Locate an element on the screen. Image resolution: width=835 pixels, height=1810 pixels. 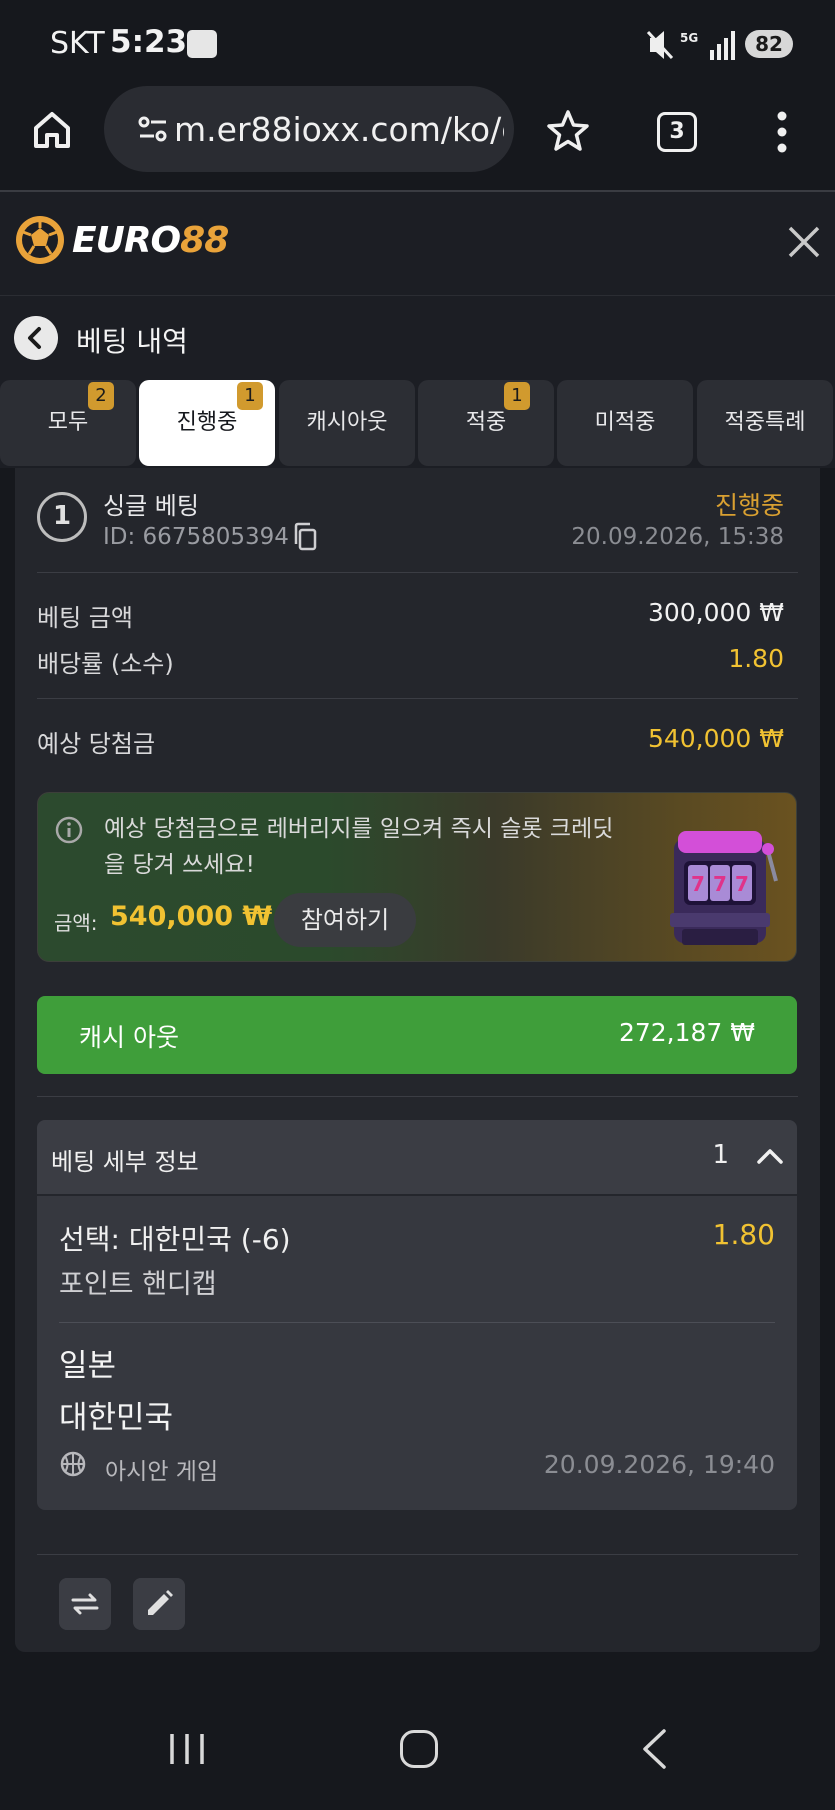
stake-label: 베팅 금액 is located at coordinates (85, 618).